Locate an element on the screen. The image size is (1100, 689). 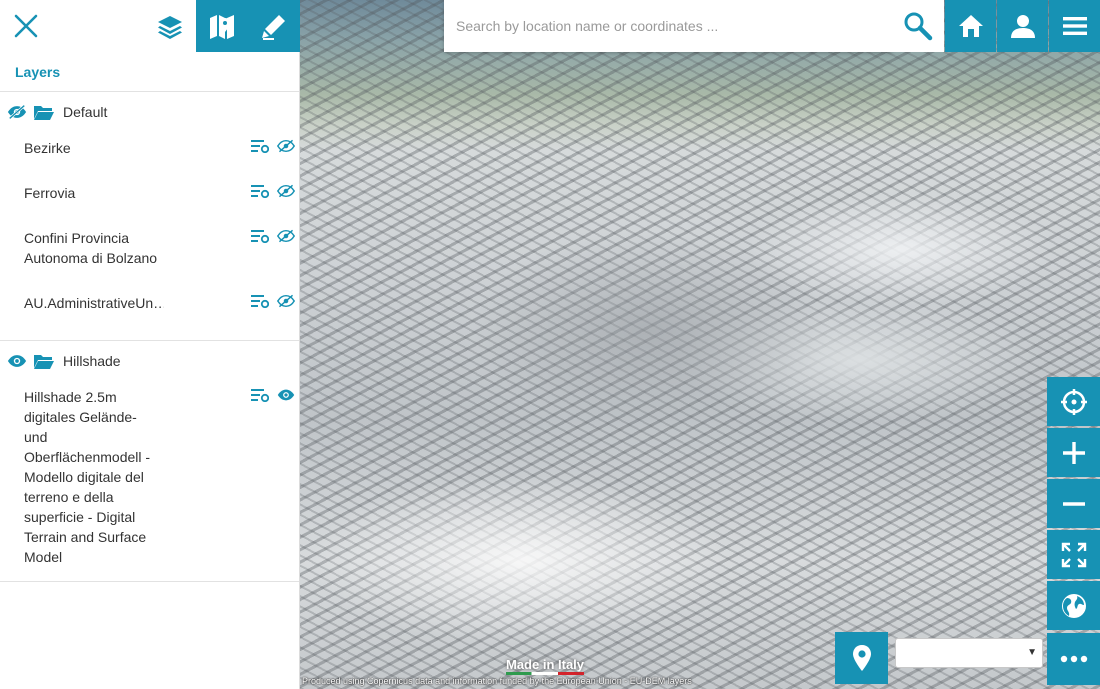
group-header: Hillshade is located at coordinates (149, 361).